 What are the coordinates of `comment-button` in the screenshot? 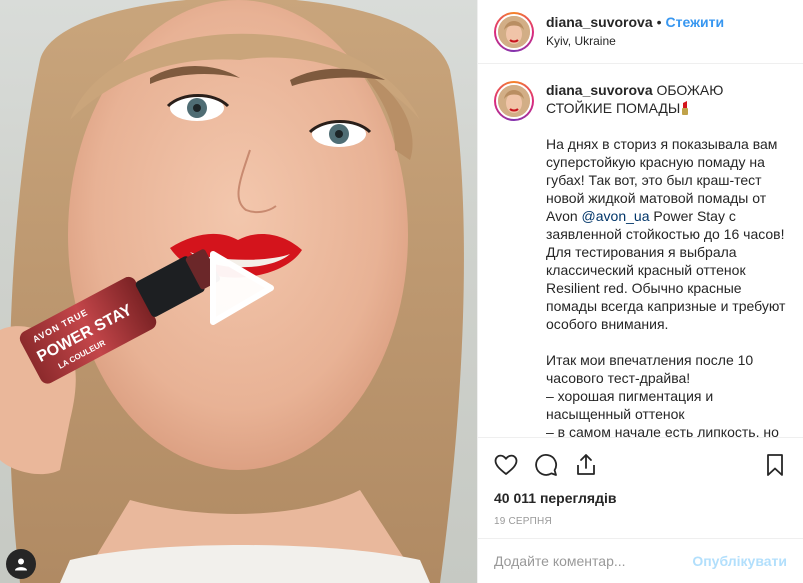 It's located at (554, 465).